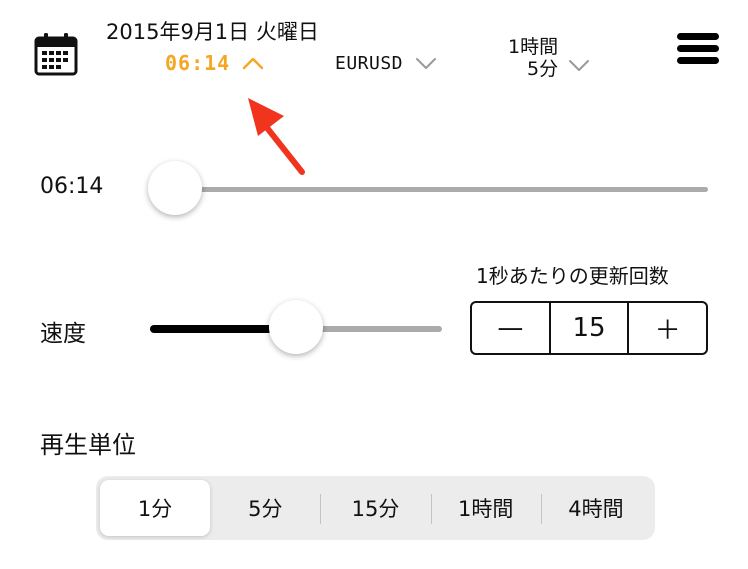 This screenshot has height=569, width=748. What do you see at coordinates (88, 445) in the screenshot?
I see `playback-unit-label: 再生単位` at bounding box center [88, 445].